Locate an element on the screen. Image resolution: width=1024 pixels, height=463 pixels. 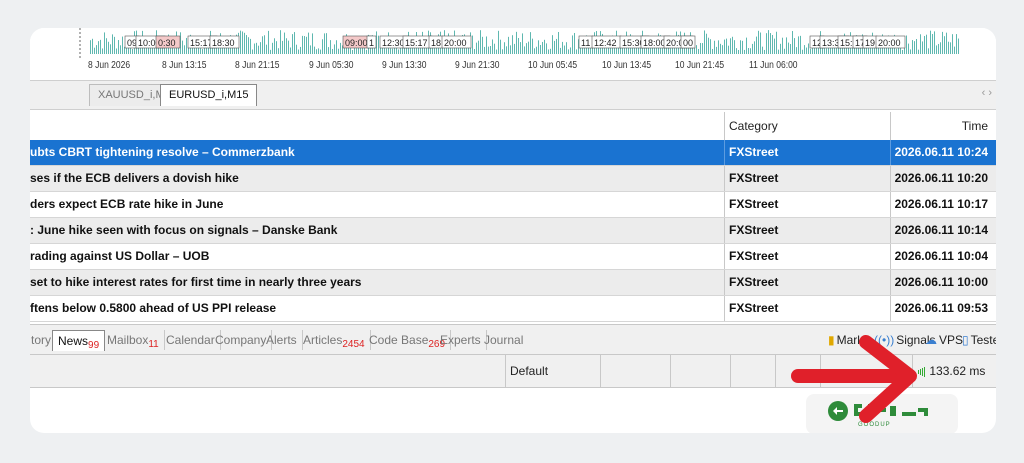
session-marker-label: 09:00 is located at coordinates (356, 43).